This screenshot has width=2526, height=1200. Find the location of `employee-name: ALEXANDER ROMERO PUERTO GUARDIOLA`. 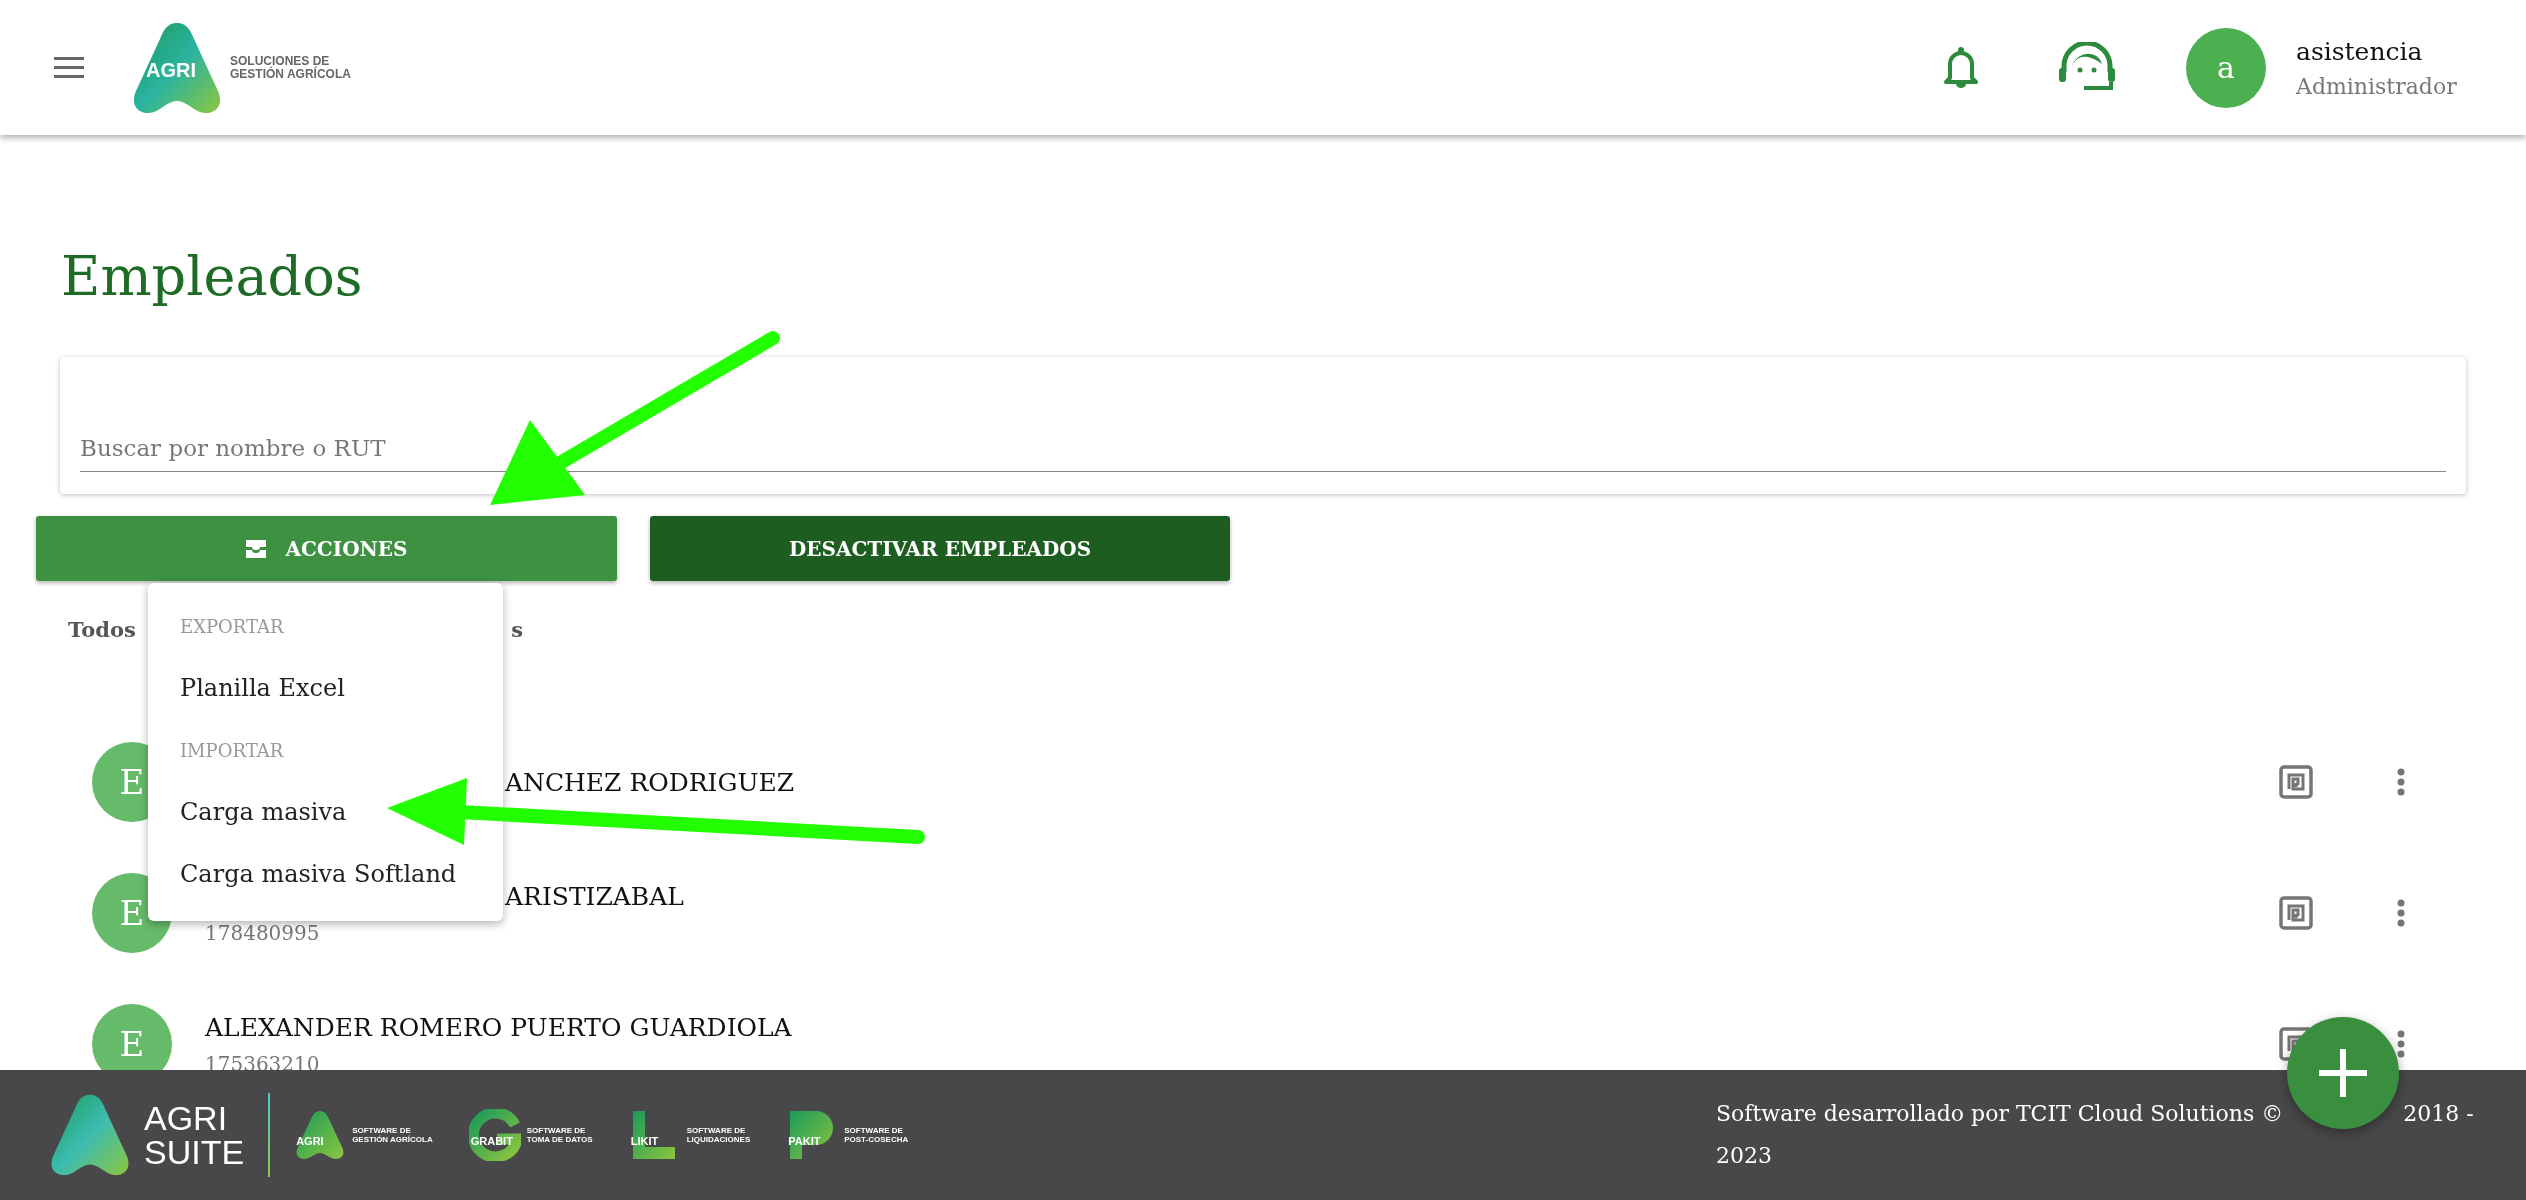

employee-name: ALEXANDER ROMERO PUERTO GUARDIOLA is located at coordinates (498, 1027).